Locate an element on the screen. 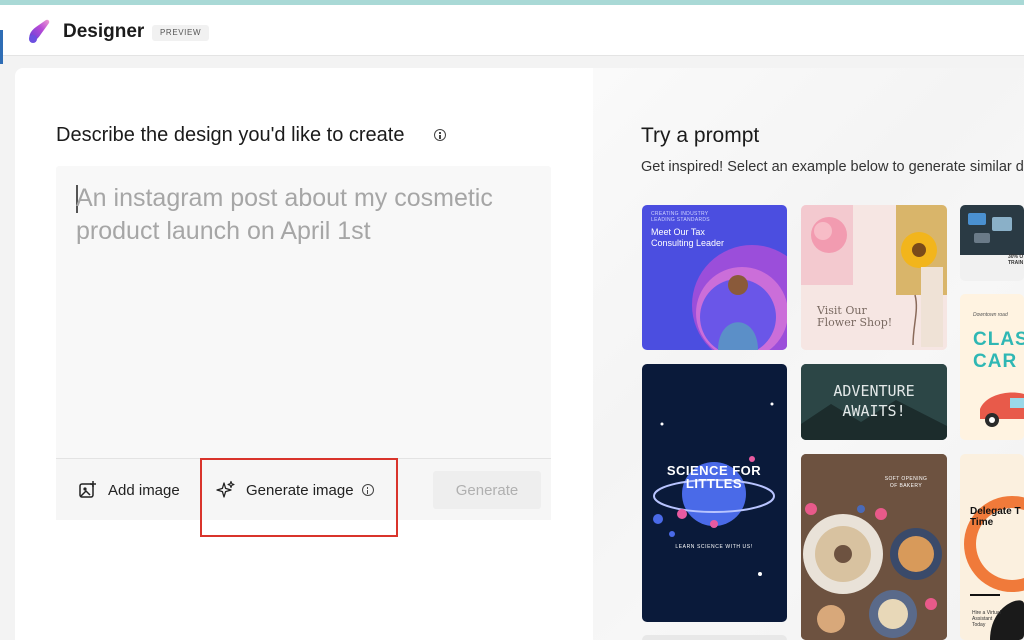 The width and height of the screenshot is (1024, 640). tile-title-line: Delegate T is located at coordinates (995, 511).